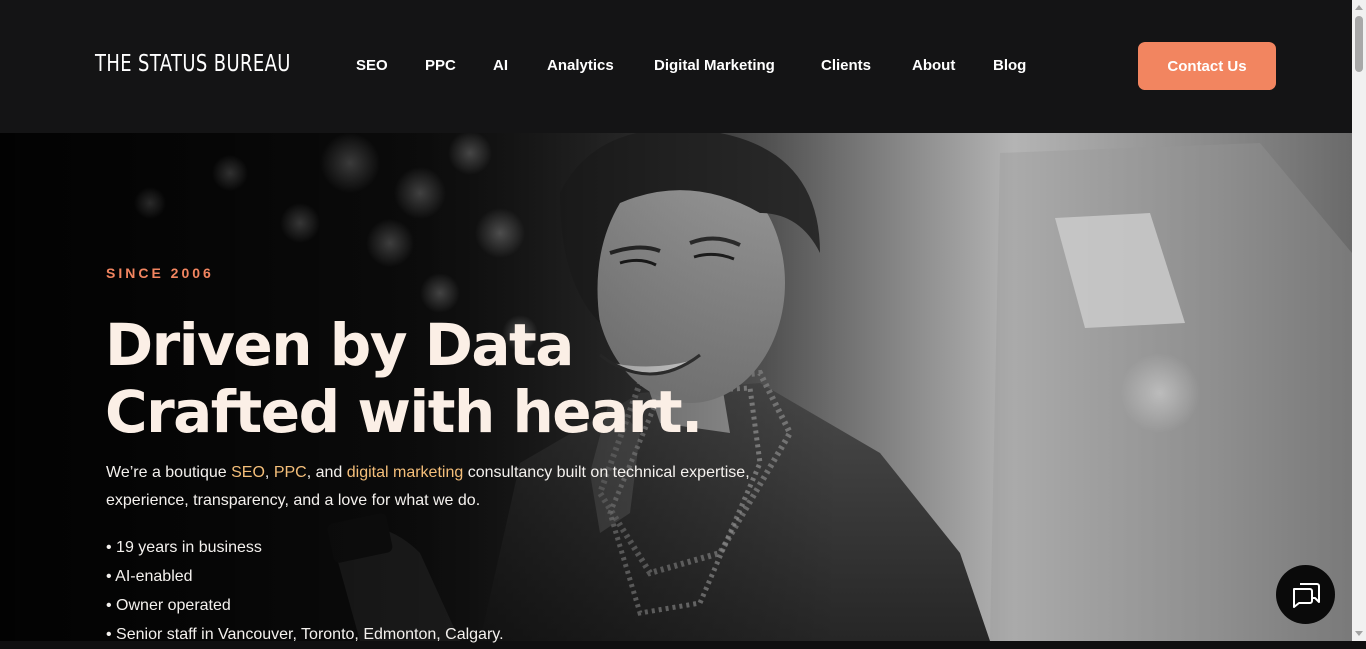  What do you see at coordinates (1359, 633) in the screenshot?
I see `scroll-down-arrow-icon` at bounding box center [1359, 633].